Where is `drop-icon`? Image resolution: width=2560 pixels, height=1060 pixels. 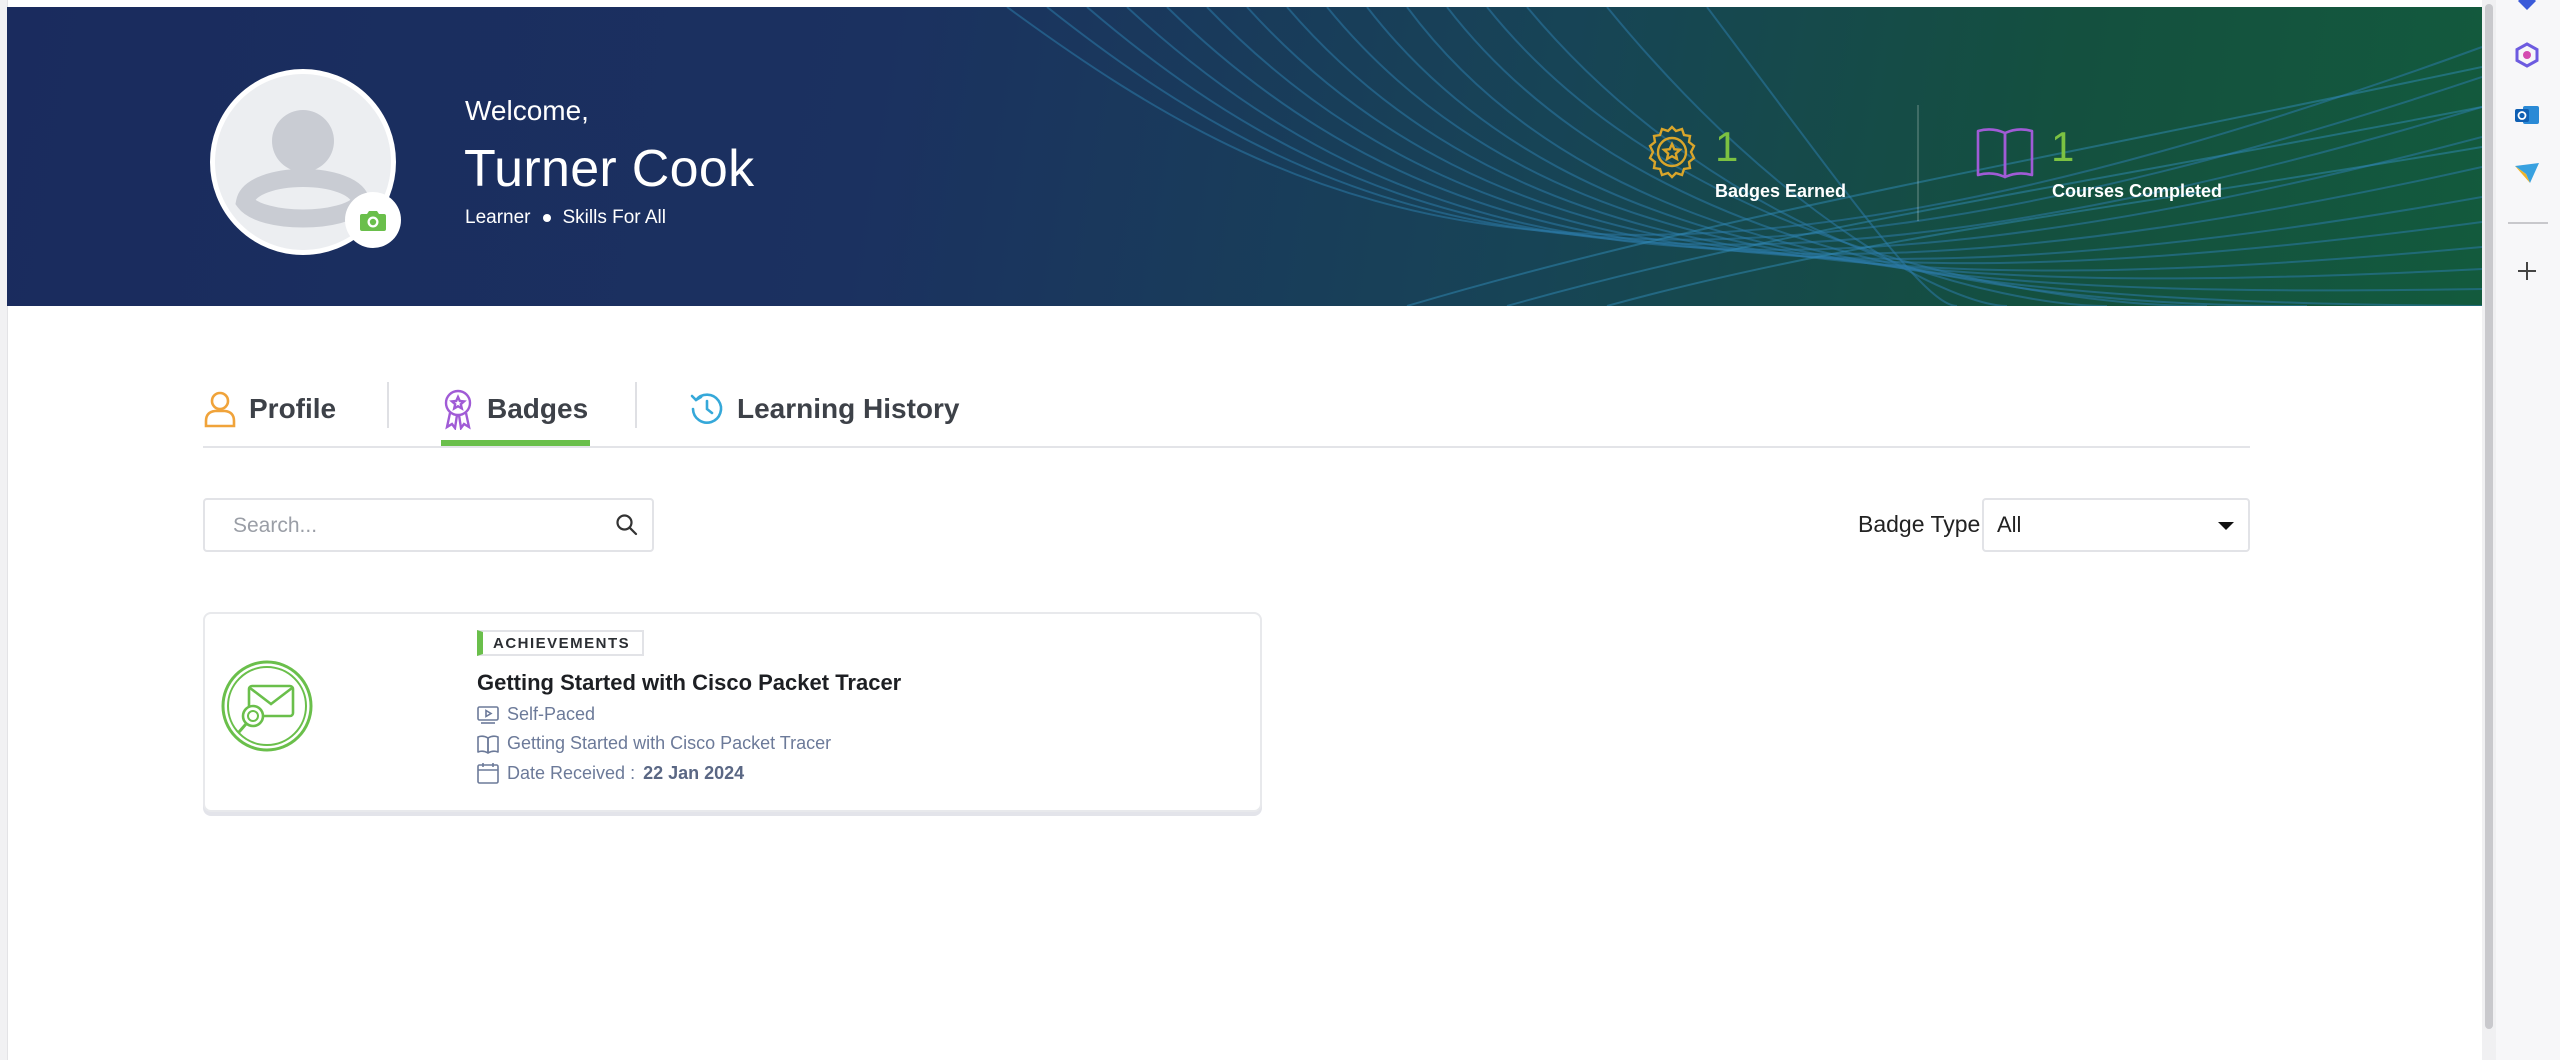 drop-icon is located at coordinates (2527, 173).